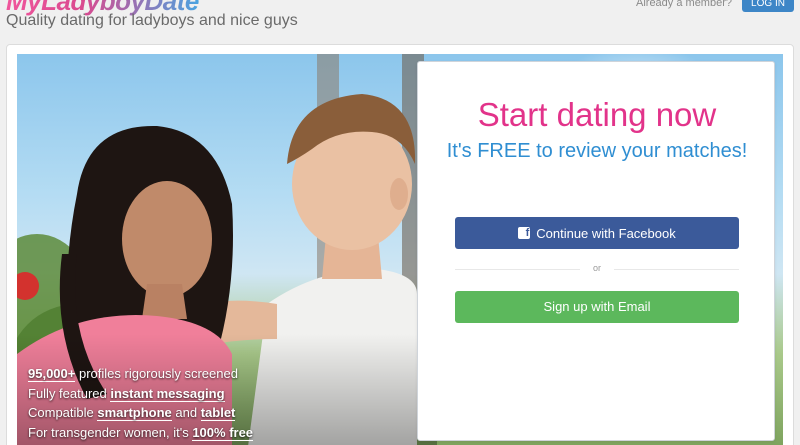 This screenshot has width=800, height=445. I want to click on feature-highlight: 100% free, so click(223, 432).